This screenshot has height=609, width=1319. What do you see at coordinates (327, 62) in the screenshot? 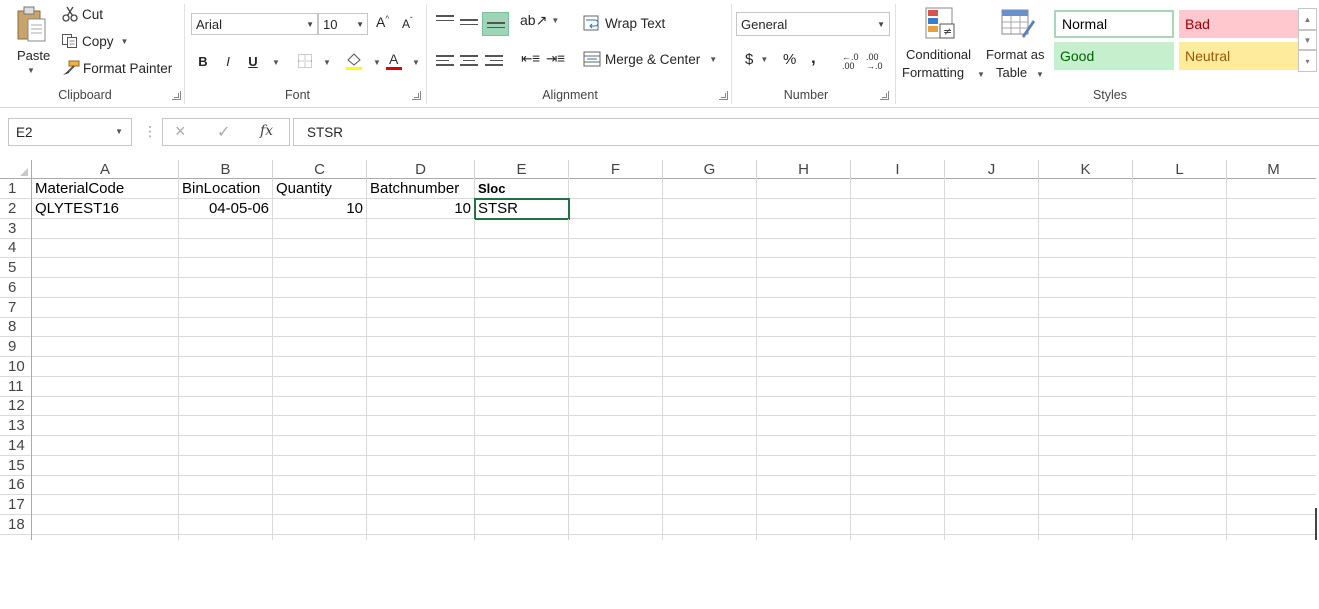
I see `borders-dropdown-icon: ▼` at bounding box center [327, 62].